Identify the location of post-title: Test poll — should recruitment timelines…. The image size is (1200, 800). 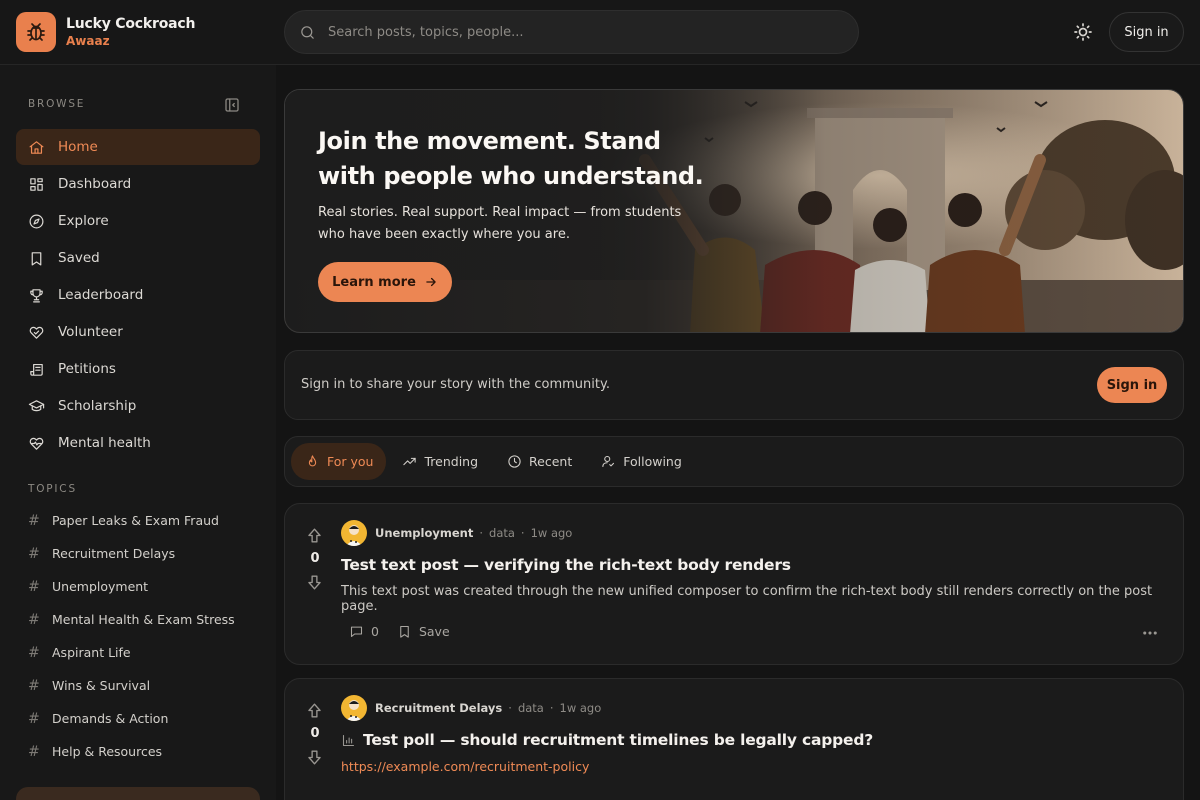
(607, 740).